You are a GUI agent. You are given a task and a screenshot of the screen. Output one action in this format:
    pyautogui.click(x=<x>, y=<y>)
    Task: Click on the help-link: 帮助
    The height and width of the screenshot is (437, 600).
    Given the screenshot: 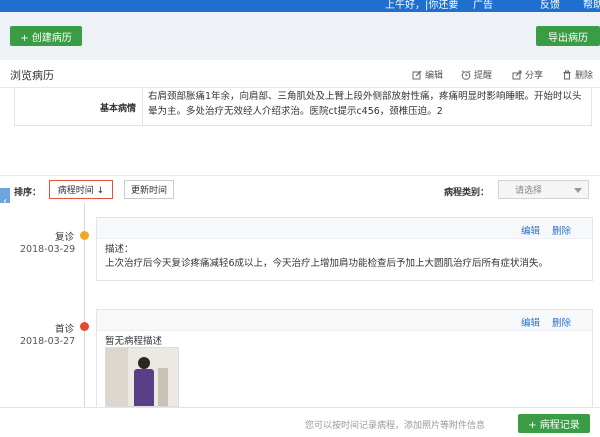 What is the action you would take?
    pyautogui.click(x=591, y=5)
    